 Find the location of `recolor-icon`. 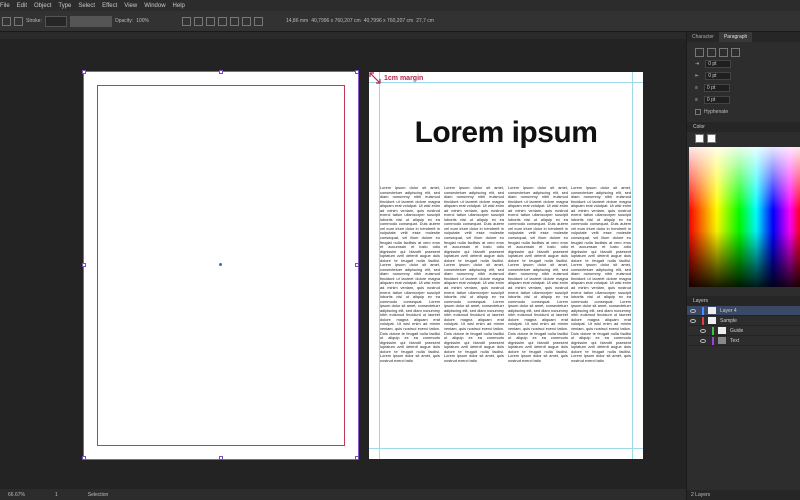

recolor-icon is located at coordinates (186, 21).